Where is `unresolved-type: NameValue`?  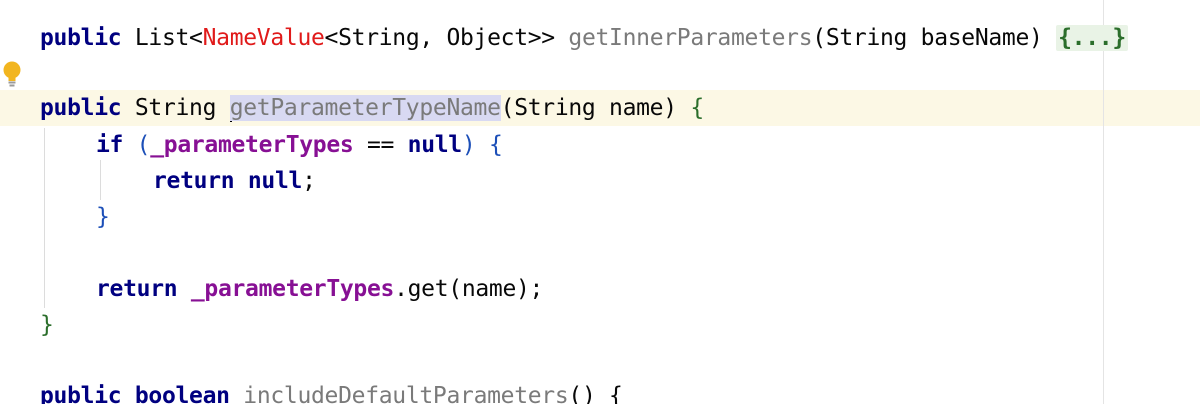 unresolved-type: NameValue is located at coordinates (264, 38).